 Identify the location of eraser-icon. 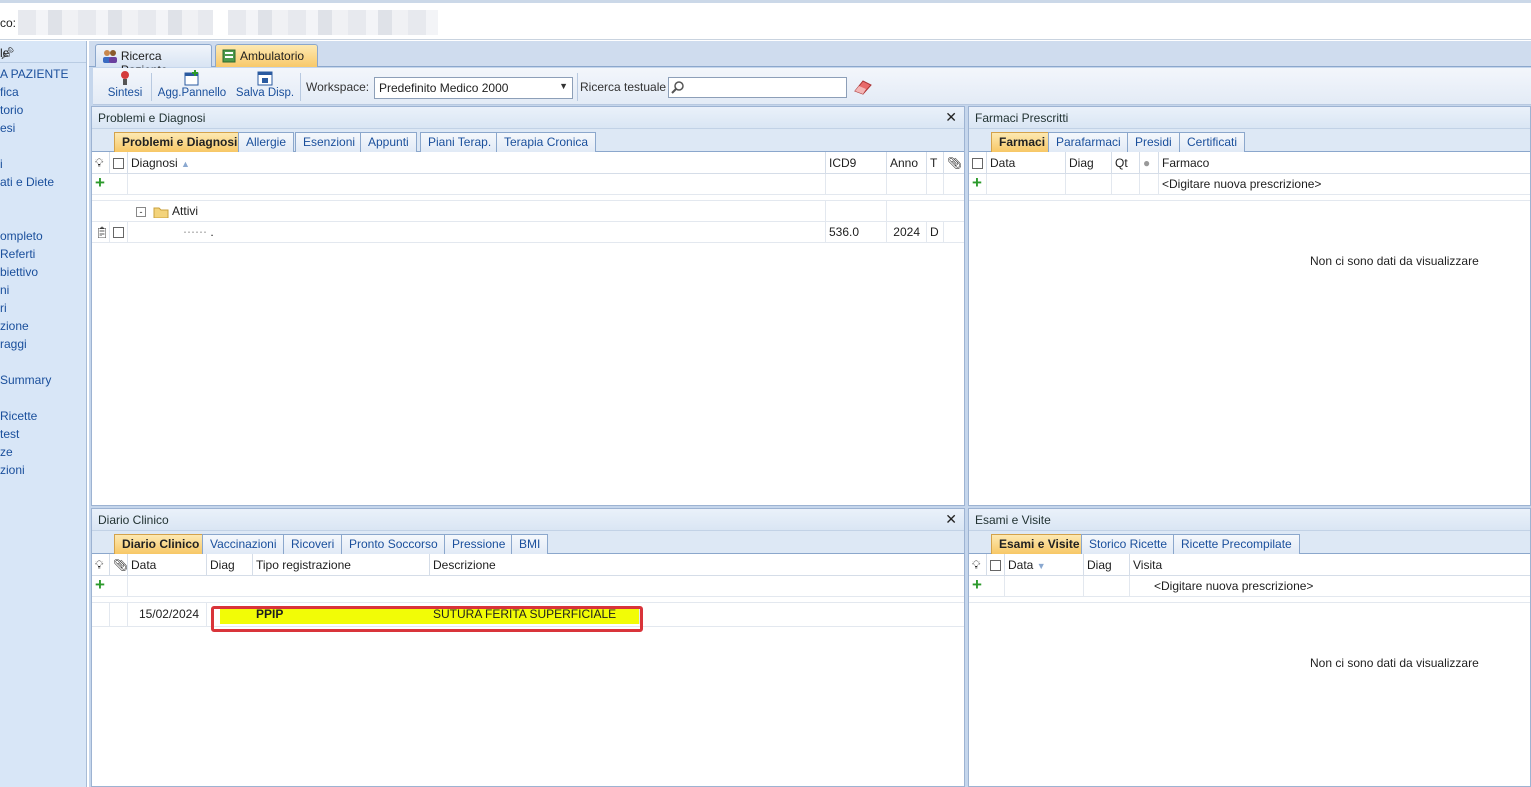
(863, 87).